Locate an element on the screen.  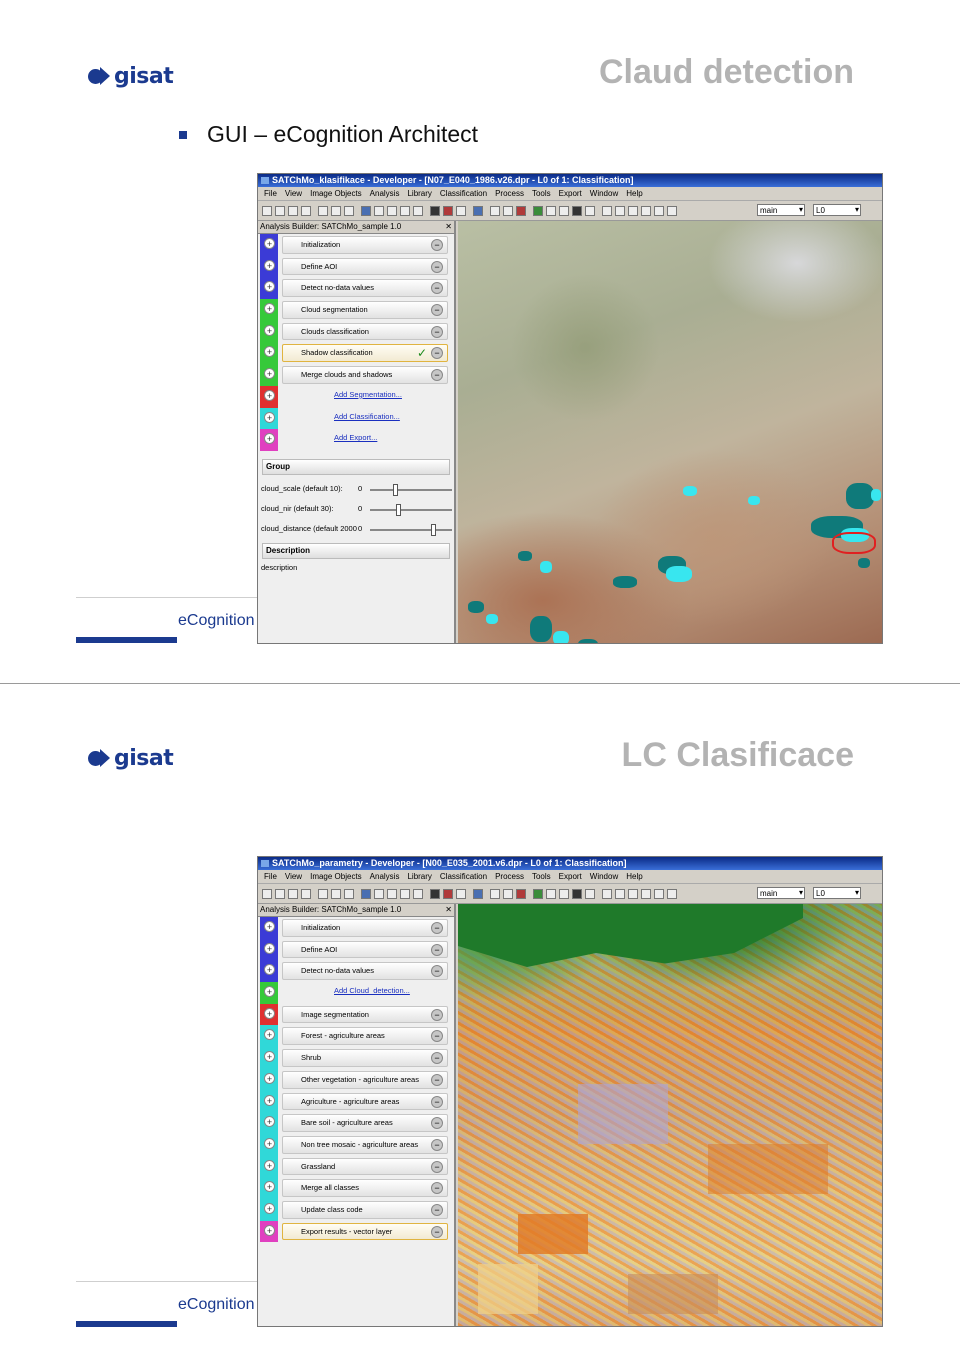
action-button: Cloud segmentation − is located at coordinates (365, 310).